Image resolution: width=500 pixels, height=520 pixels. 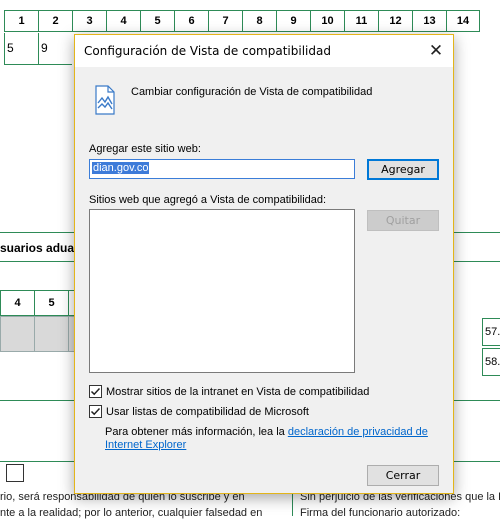 I want to click on field-57: 57., so click(x=491, y=332).